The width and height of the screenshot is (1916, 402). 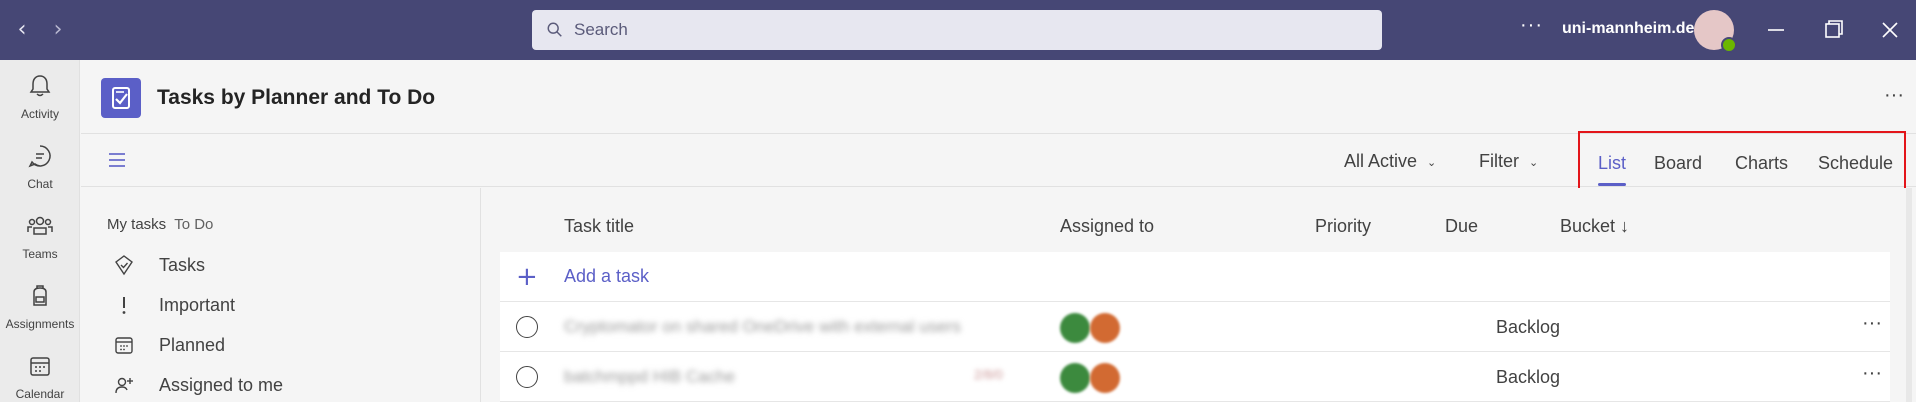 I want to click on more-options-icon: ···, so click(x=1531, y=25).